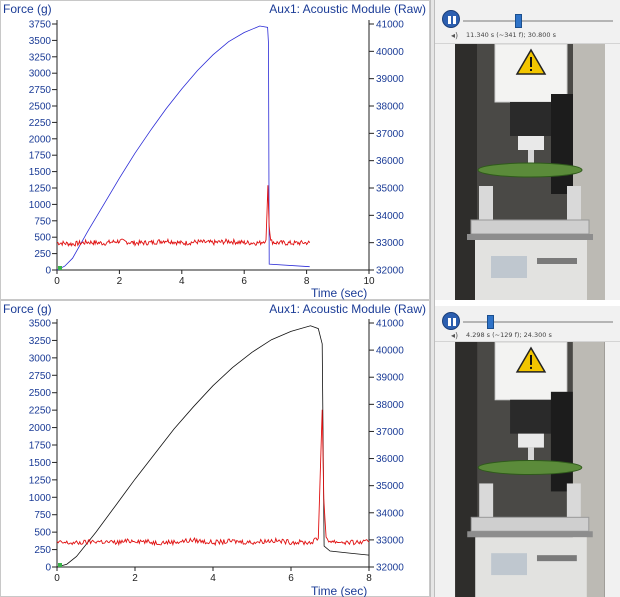 Image resolution: width=620 pixels, height=597 pixels. I want to click on video-panel-bottom: ◂) 4.298 s (~129 f); 24.300 s, so click(527, 451).